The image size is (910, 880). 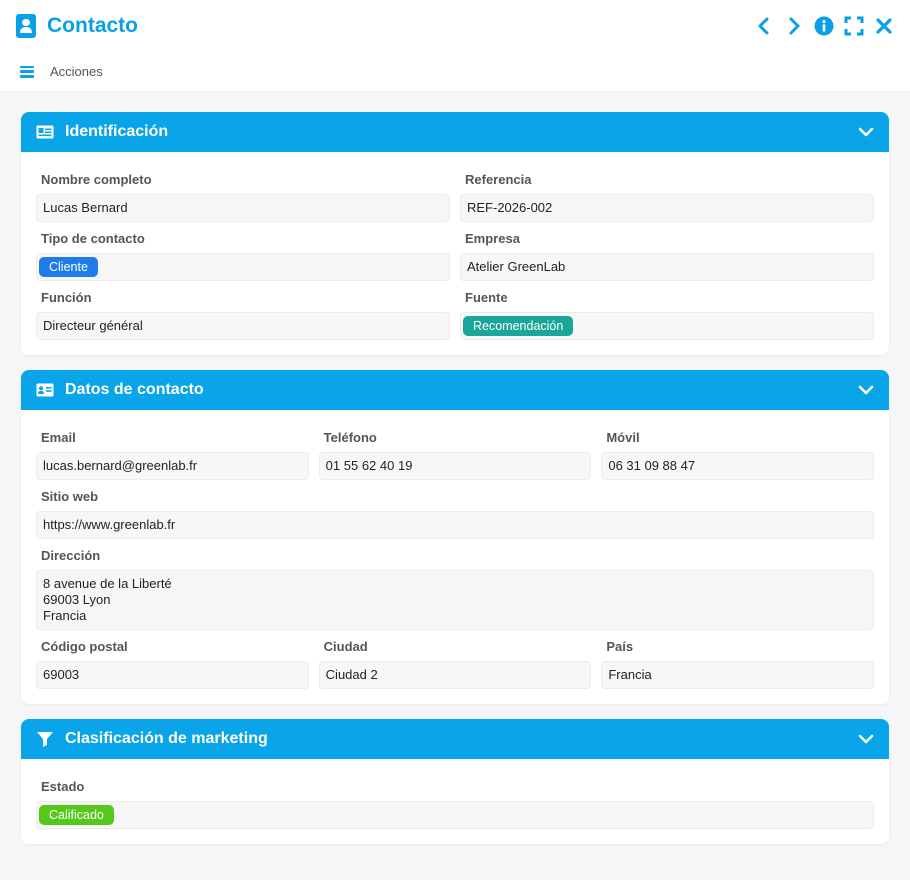 I want to click on tipo-contacto-badge: Cliente, so click(x=68, y=267).